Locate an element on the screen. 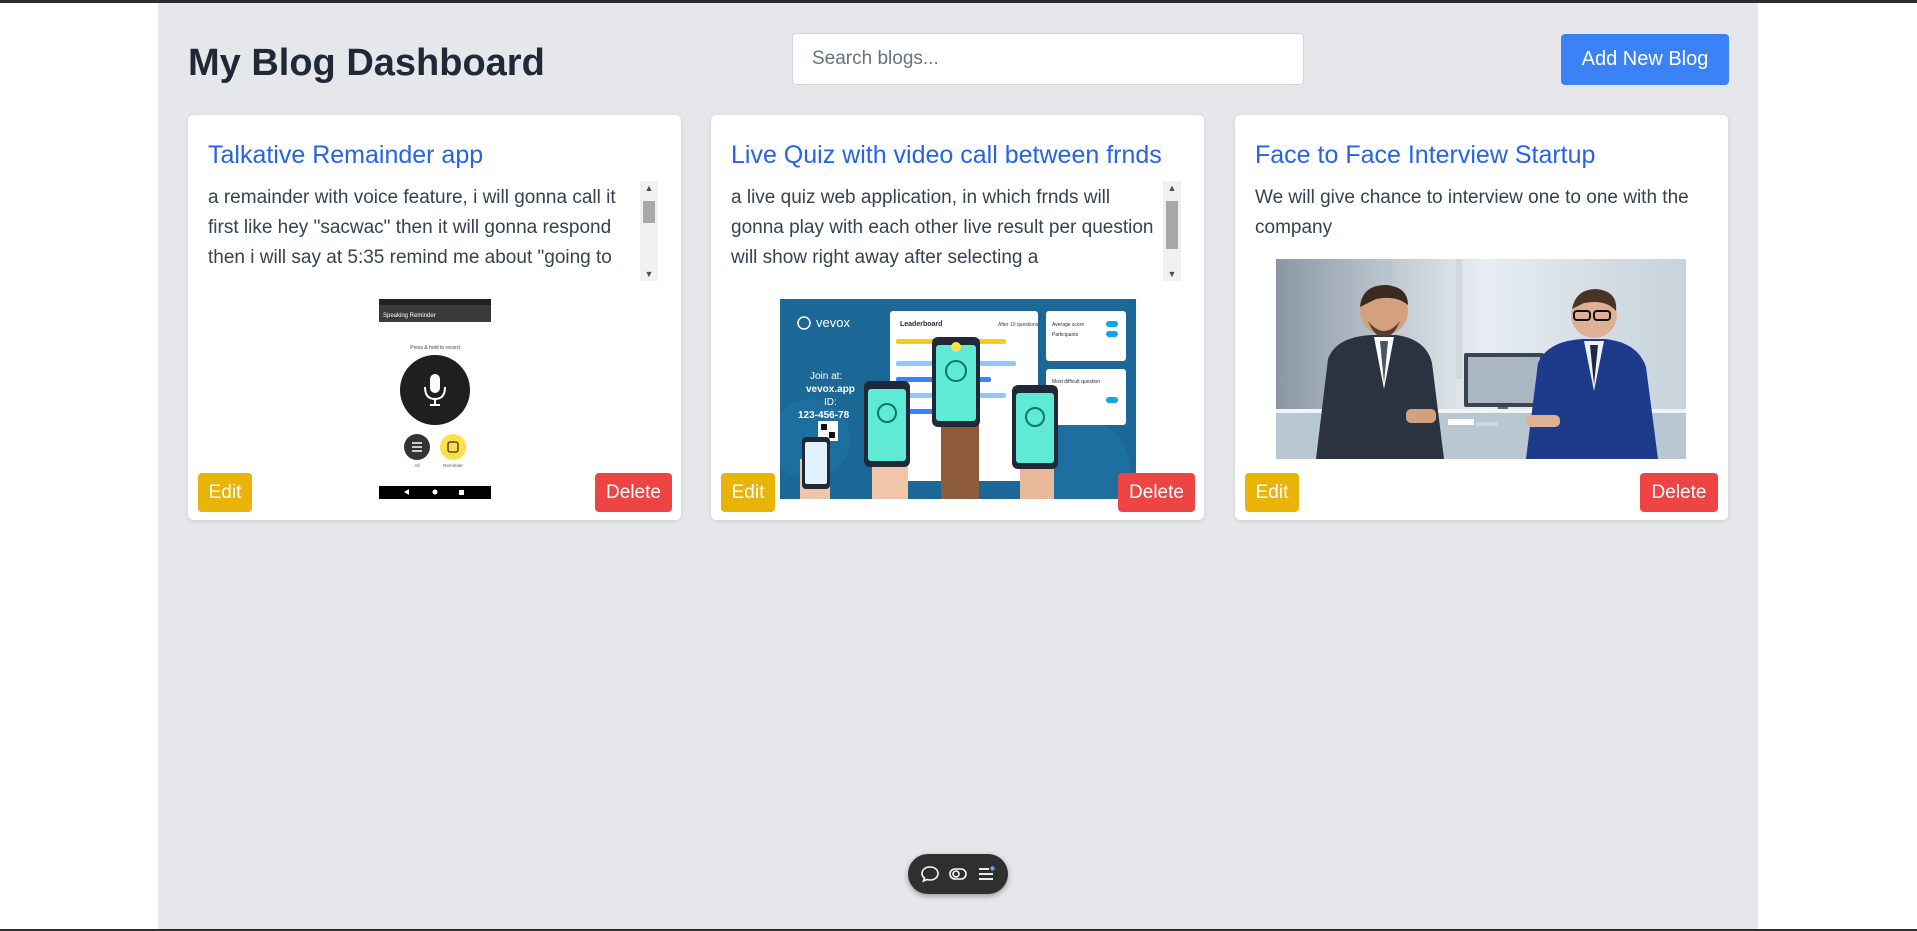 The image size is (1917, 931). difficult-question-label: Most difficult question is located at coordinates (1076, 382).